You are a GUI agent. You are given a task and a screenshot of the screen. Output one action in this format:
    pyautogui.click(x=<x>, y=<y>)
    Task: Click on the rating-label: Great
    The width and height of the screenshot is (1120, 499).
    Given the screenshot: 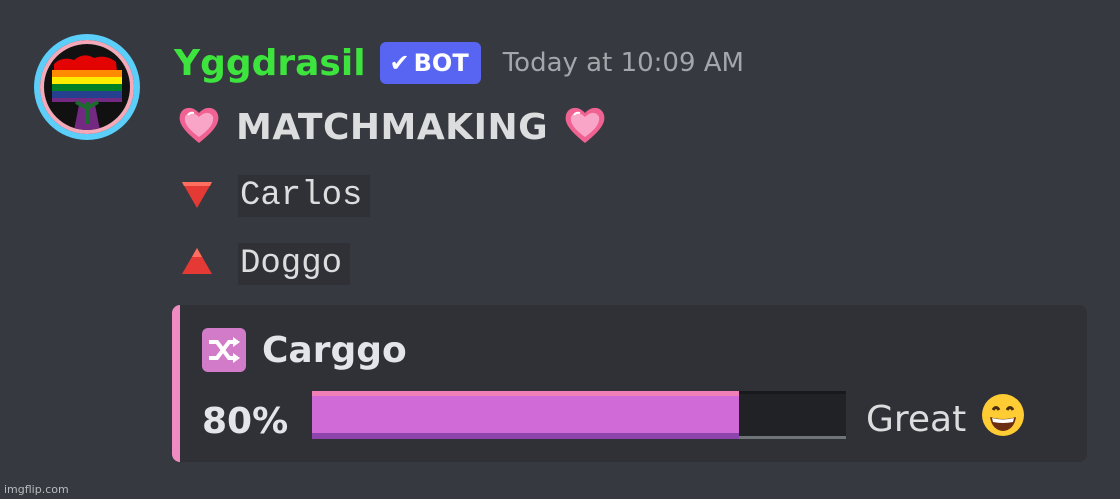 What is the action you would take?
    pyautogui.click(x=916, y=419)
    